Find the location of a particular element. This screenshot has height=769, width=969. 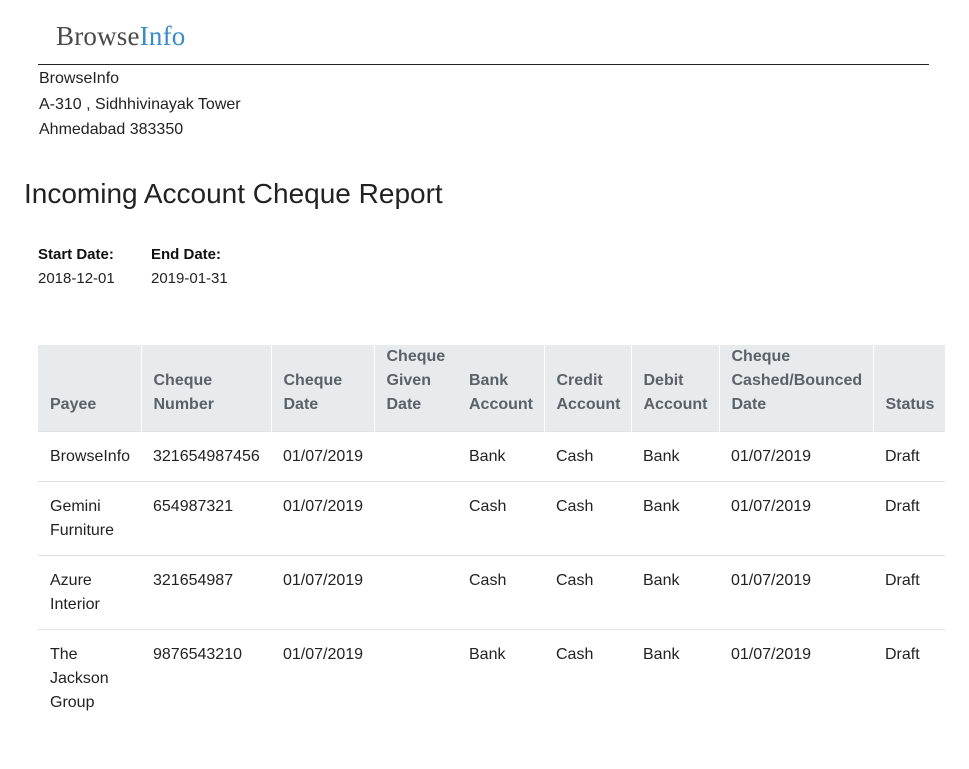

header-bank-account: Bank Account is located at coordinates (500, 388).